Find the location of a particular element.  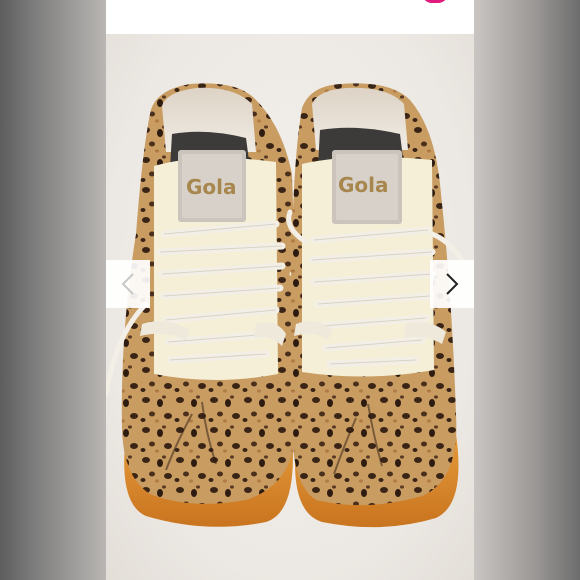

next-photo-button is located at coordinates (452, 284).